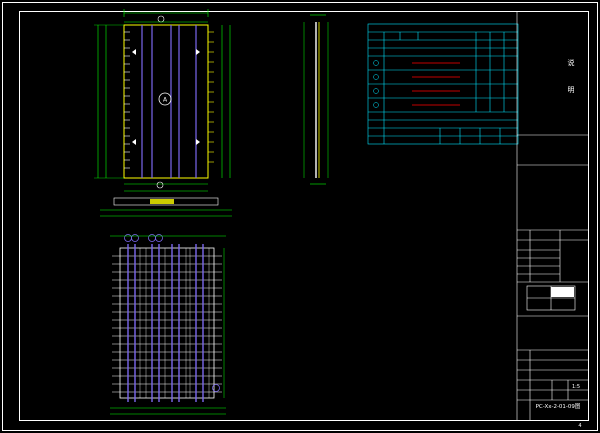 This screenshot has height=433, width=600. Describe the element at coordinates (552, 215) in the screenshot. I see `title-block` at that location.